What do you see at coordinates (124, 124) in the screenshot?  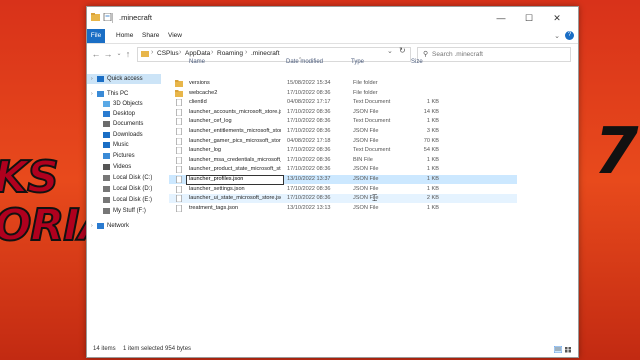 I see `sidebar-item-documents: Documents` at bounding box center [124, 124].